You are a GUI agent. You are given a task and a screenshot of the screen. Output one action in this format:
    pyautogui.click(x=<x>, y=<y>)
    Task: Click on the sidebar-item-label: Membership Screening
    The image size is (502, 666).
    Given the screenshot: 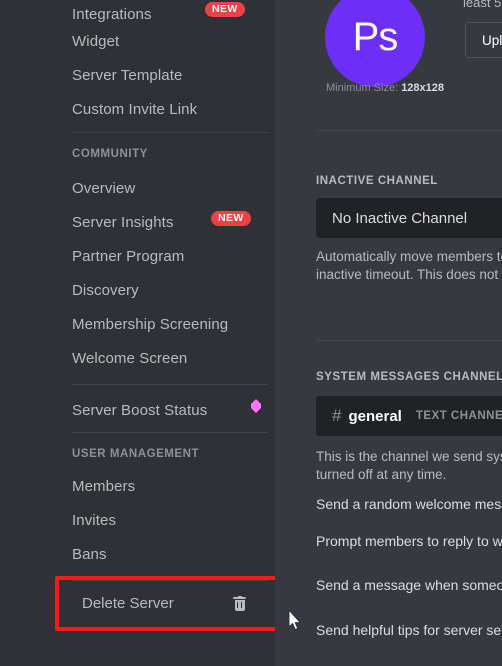 What is the action you would take?
    pyautogui.click(x=150, y=324)
    